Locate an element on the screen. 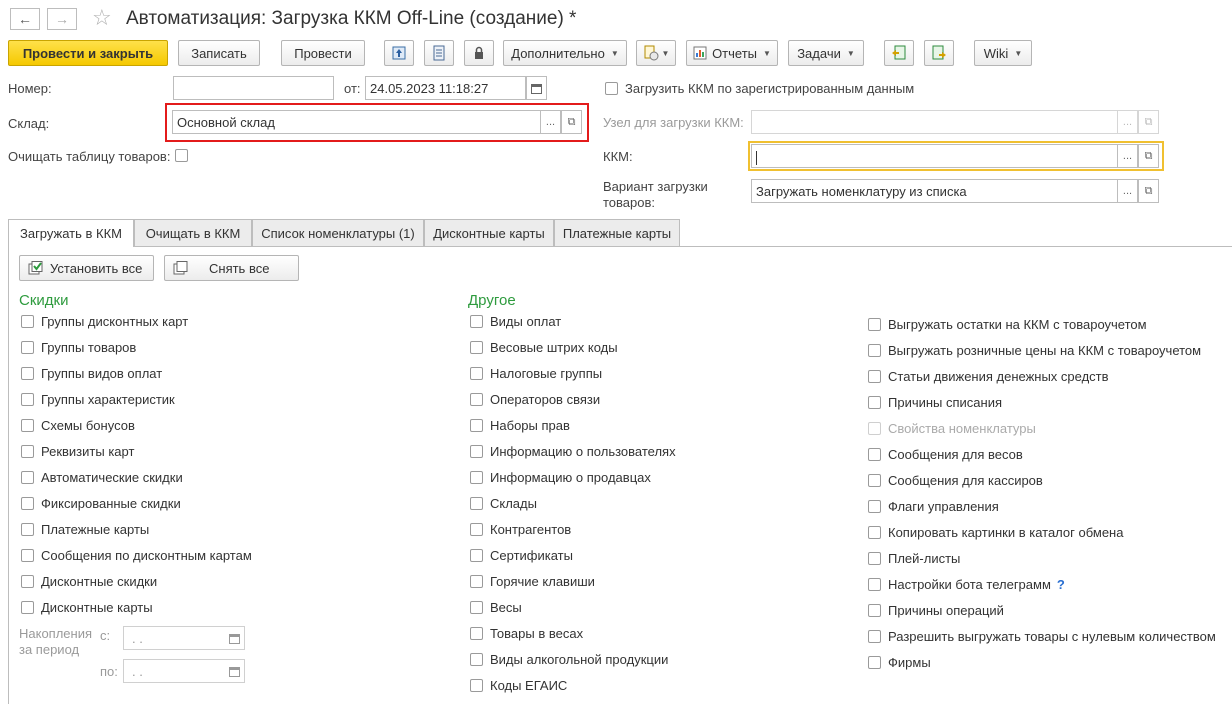 The height and width of the screenshot is (704, 1232). export-excel-button is located at coordinates (939, 53).